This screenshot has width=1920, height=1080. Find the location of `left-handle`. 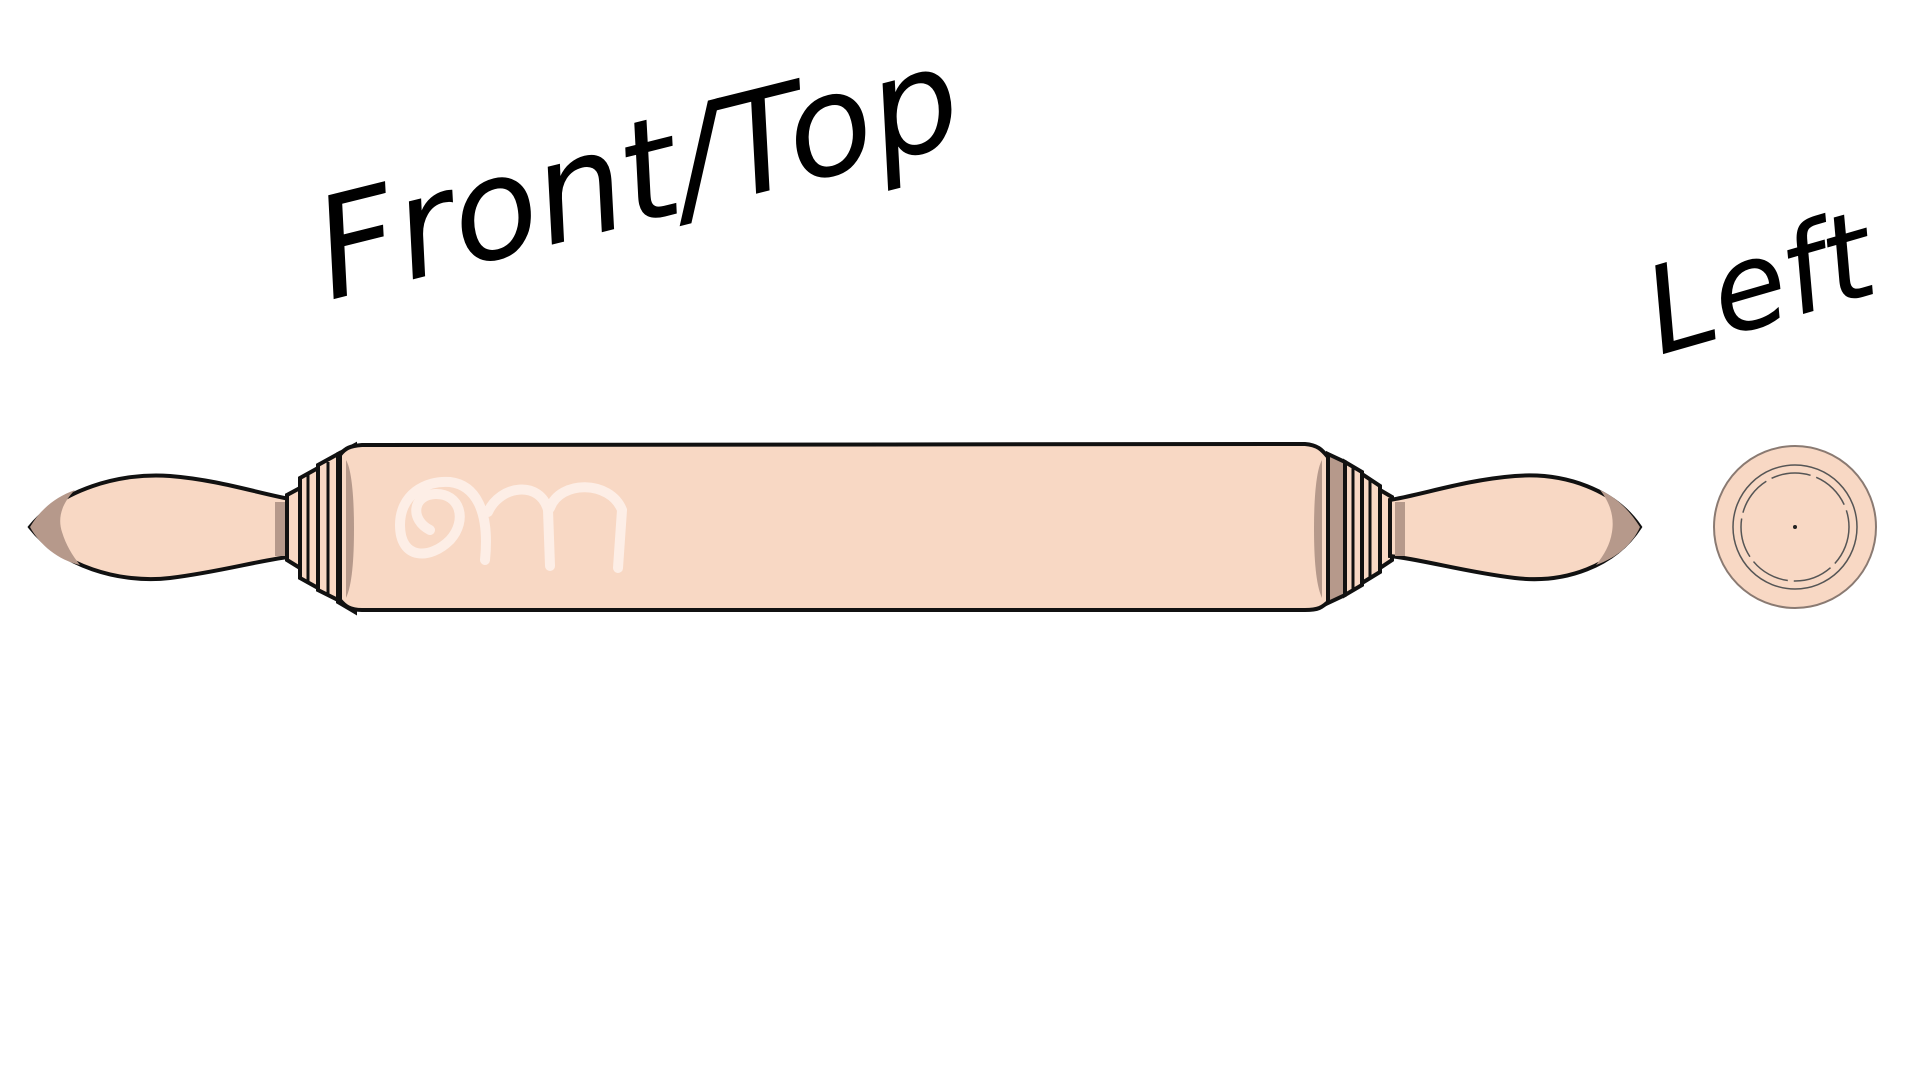

left-handle is located at coordinates (162, 527).